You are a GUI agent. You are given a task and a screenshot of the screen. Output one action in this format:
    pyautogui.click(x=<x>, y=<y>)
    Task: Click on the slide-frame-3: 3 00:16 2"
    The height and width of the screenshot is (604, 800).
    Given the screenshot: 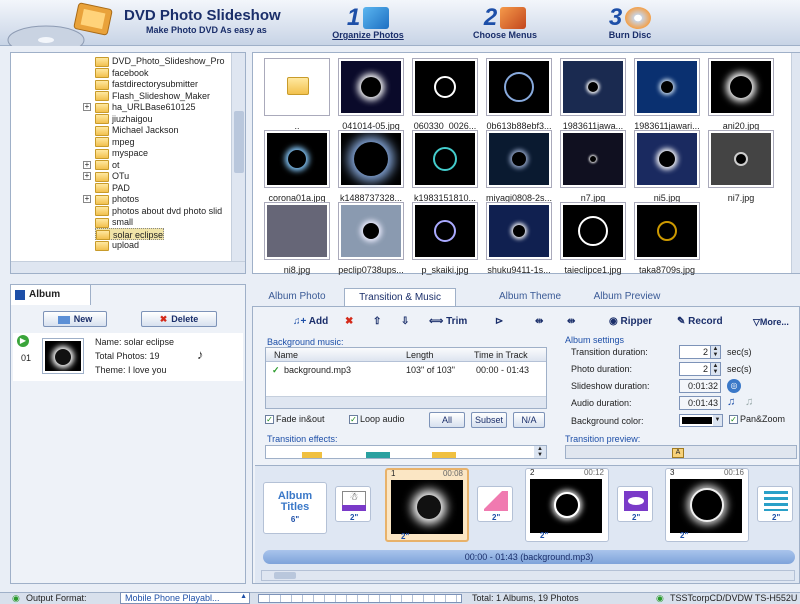 What is the action you would take?
    pyautogui.click(x=707, y=505)
    